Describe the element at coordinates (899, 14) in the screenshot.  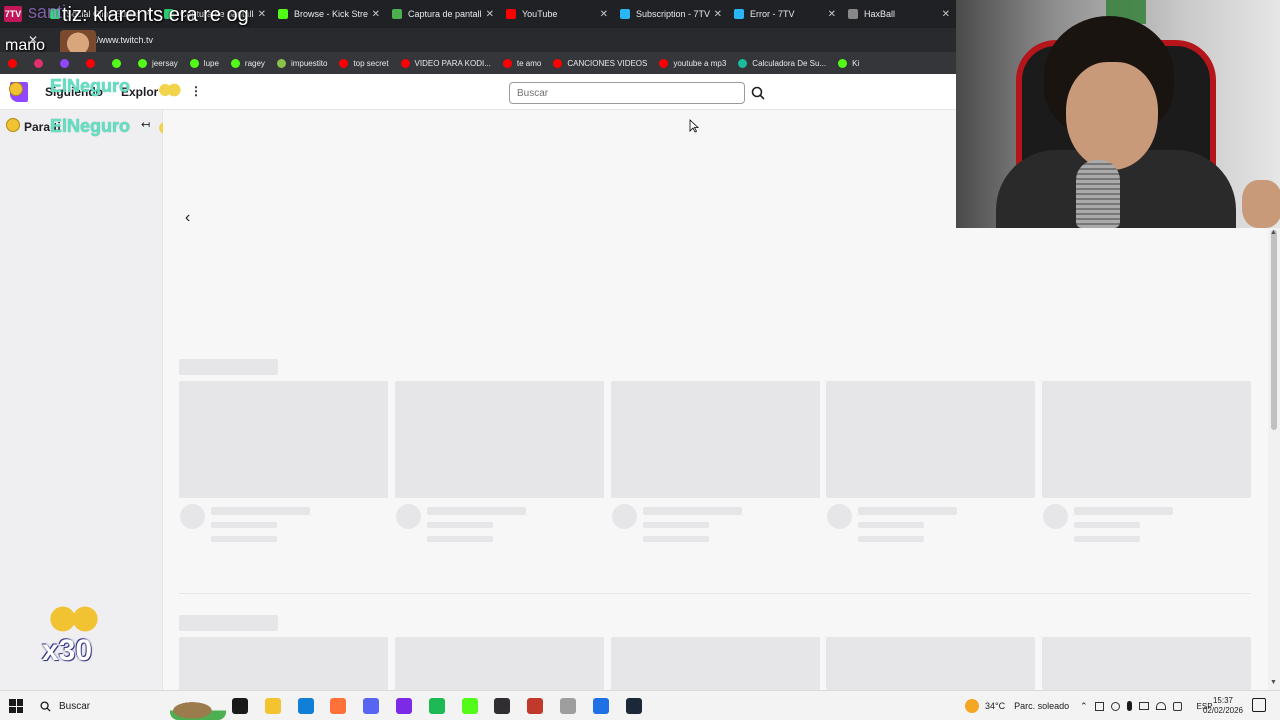
I see `browser-tab: HaxBall ✕` at that location.